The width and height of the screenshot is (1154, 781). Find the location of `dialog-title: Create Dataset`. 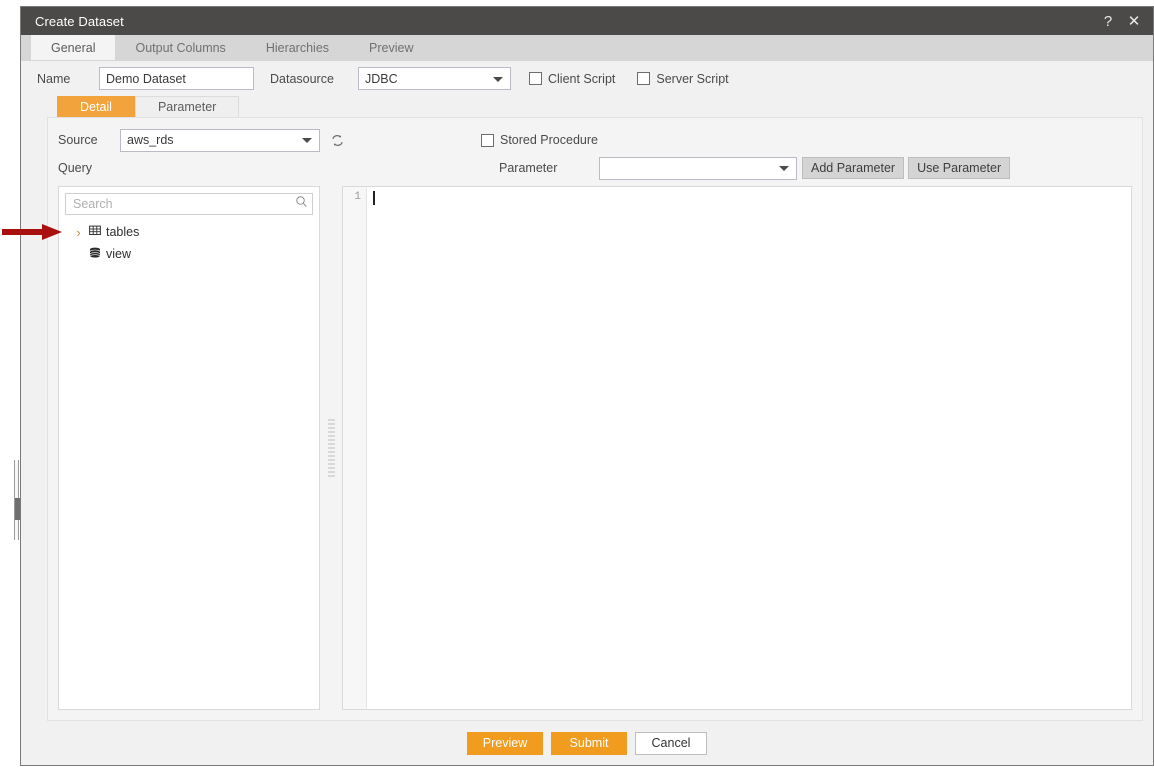

dialog-title: Create Dataset is located at coordinates (79, 21).